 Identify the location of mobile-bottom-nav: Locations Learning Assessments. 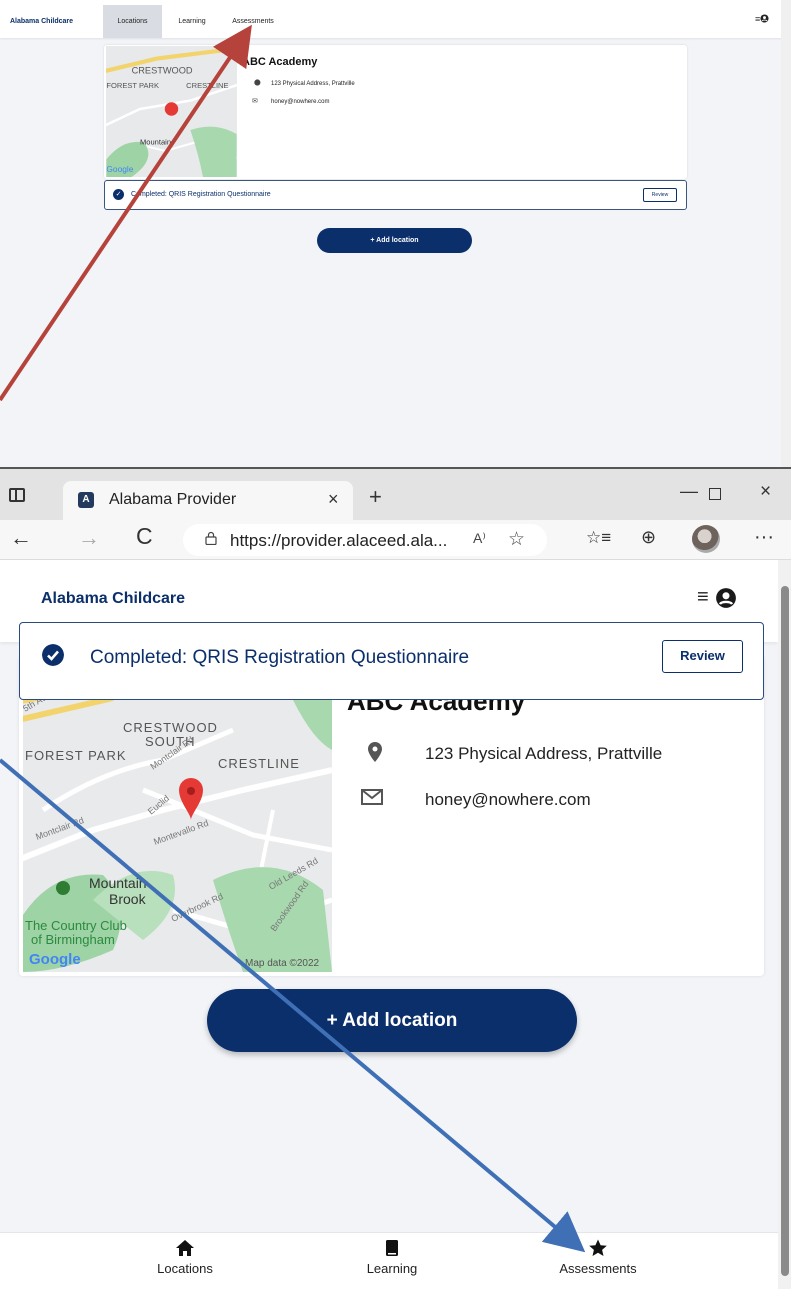
(389, 1260).